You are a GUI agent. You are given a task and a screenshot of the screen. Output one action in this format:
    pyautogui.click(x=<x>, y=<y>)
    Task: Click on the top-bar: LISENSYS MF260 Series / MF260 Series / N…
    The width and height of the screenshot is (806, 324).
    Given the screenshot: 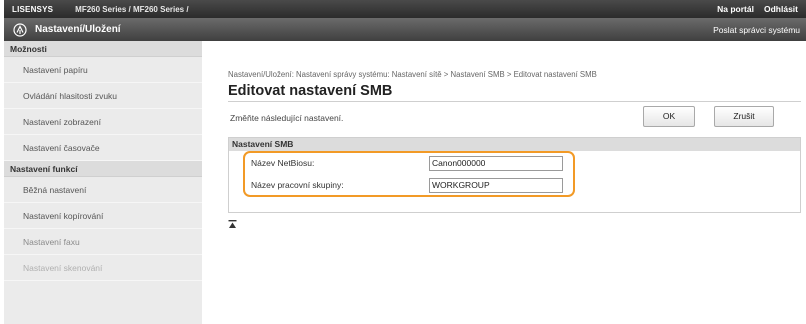 What is the action you would take?
    pyautogui.click(x=405, y=9)
    